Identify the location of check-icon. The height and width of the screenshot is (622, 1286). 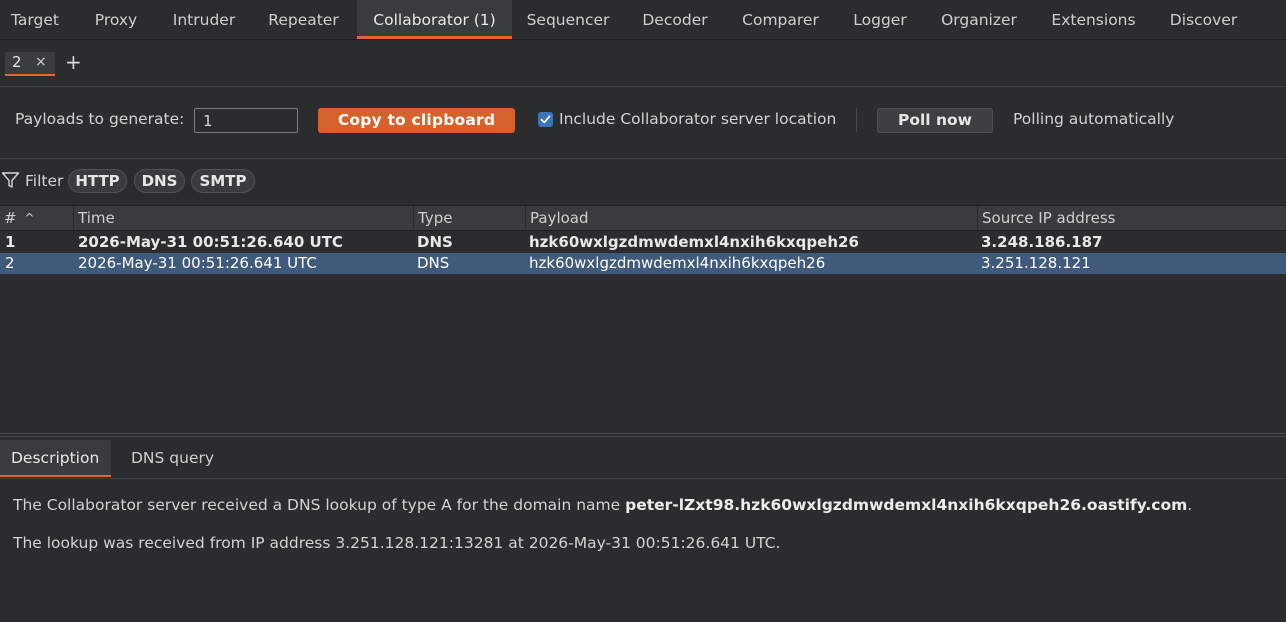
(545, 119).